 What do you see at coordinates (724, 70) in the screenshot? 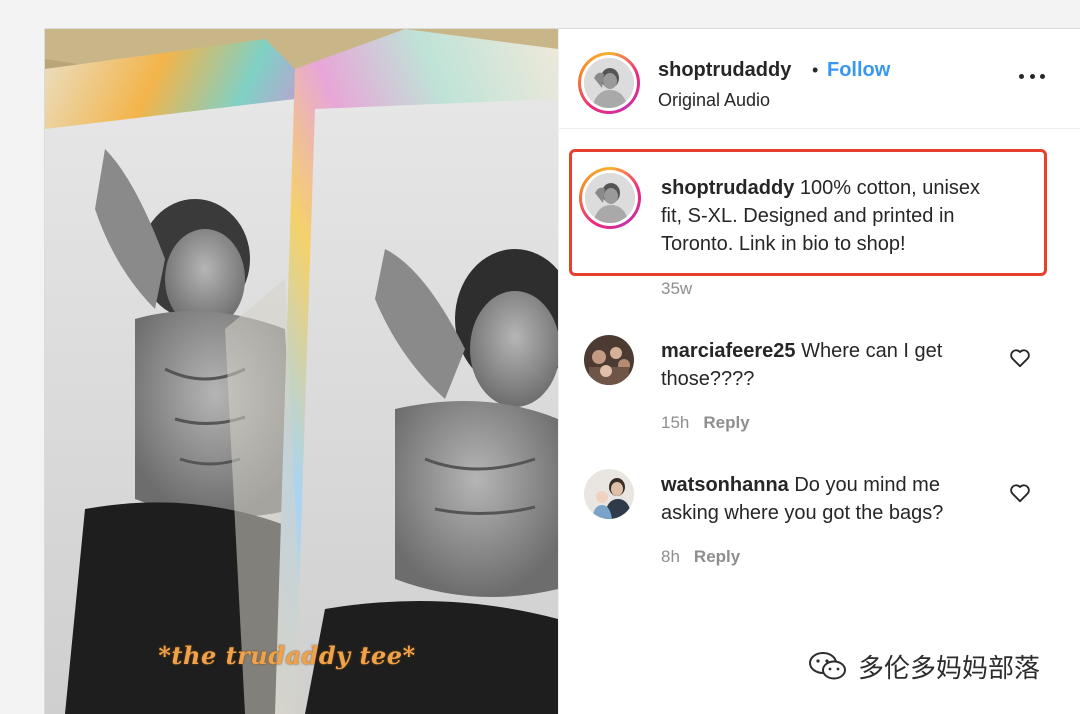
I see `author-username: shoptrudaddy` at bounding box center [724, 70].